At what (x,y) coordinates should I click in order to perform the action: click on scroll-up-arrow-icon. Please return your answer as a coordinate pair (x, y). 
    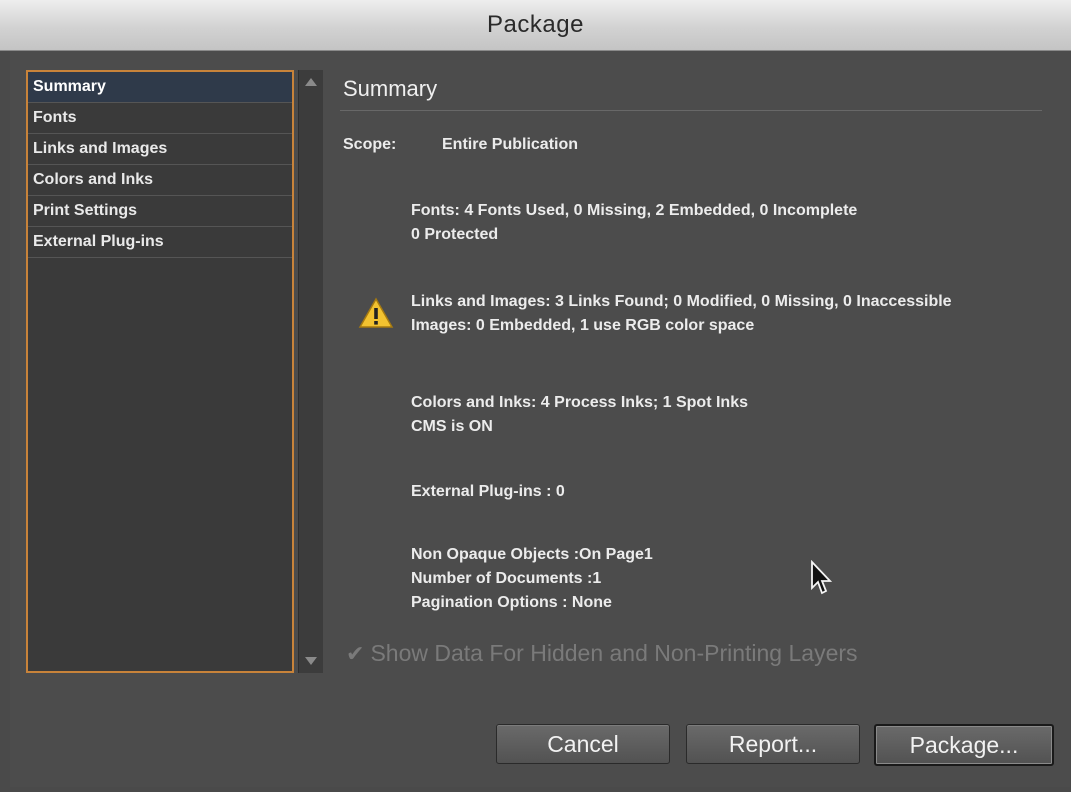
    Looking at the image, I should click on (311, 82).